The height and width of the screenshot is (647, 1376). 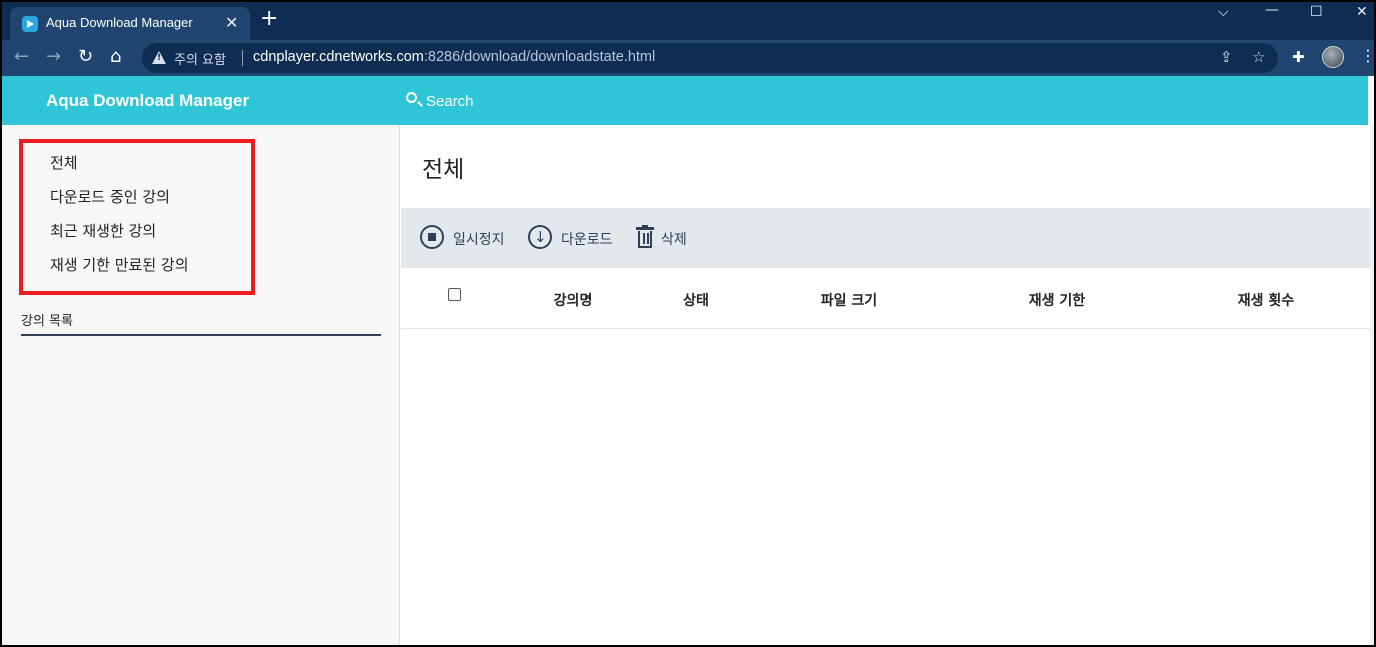 I want to click on column-header-expiry: 재생 기한, so click(x=1057, y=300).